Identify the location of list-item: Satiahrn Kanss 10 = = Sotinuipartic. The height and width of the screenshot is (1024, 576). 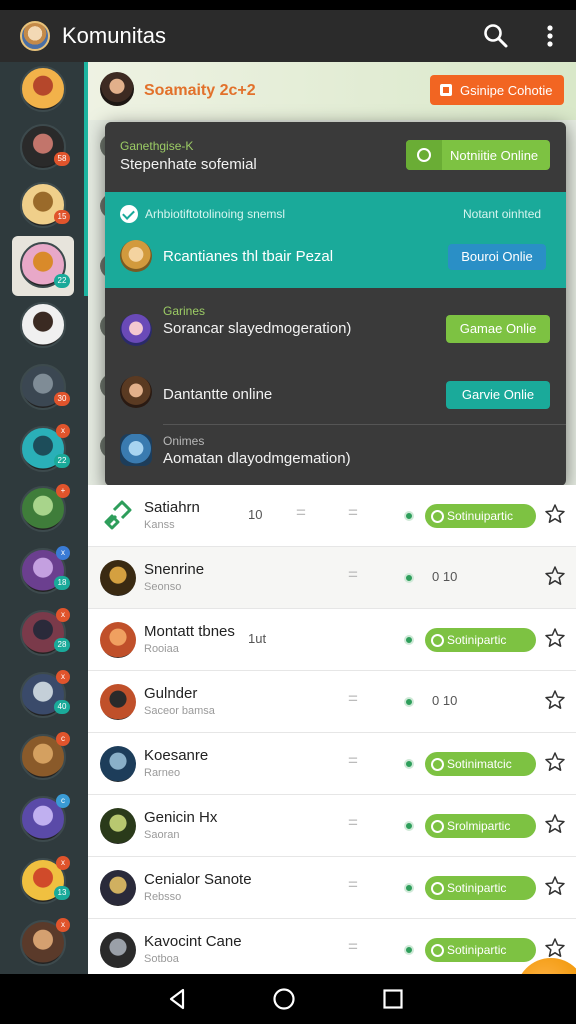
(332, 516).